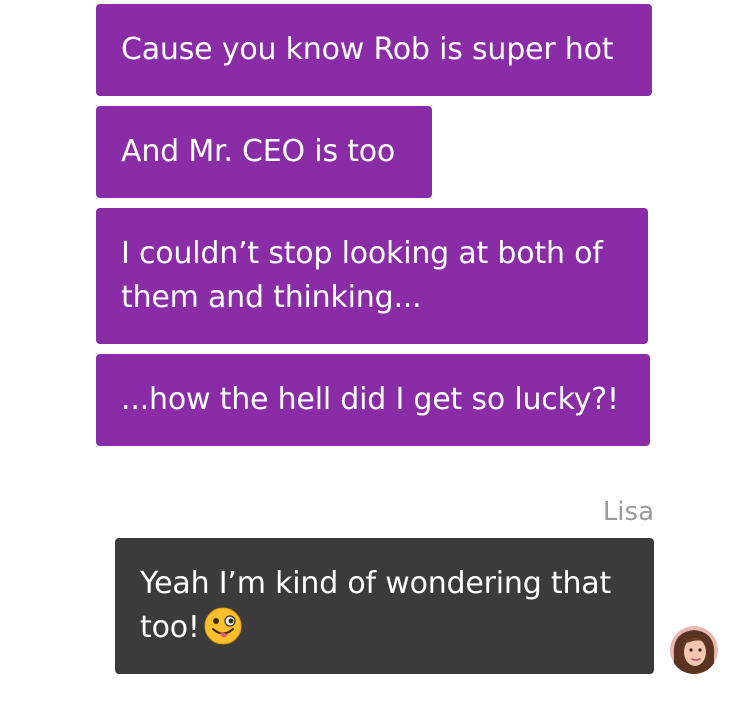 This screenshot has width=750, height=716. I want to click on message-bubble: Cause you know Rob is super hot, so click(374, 50).